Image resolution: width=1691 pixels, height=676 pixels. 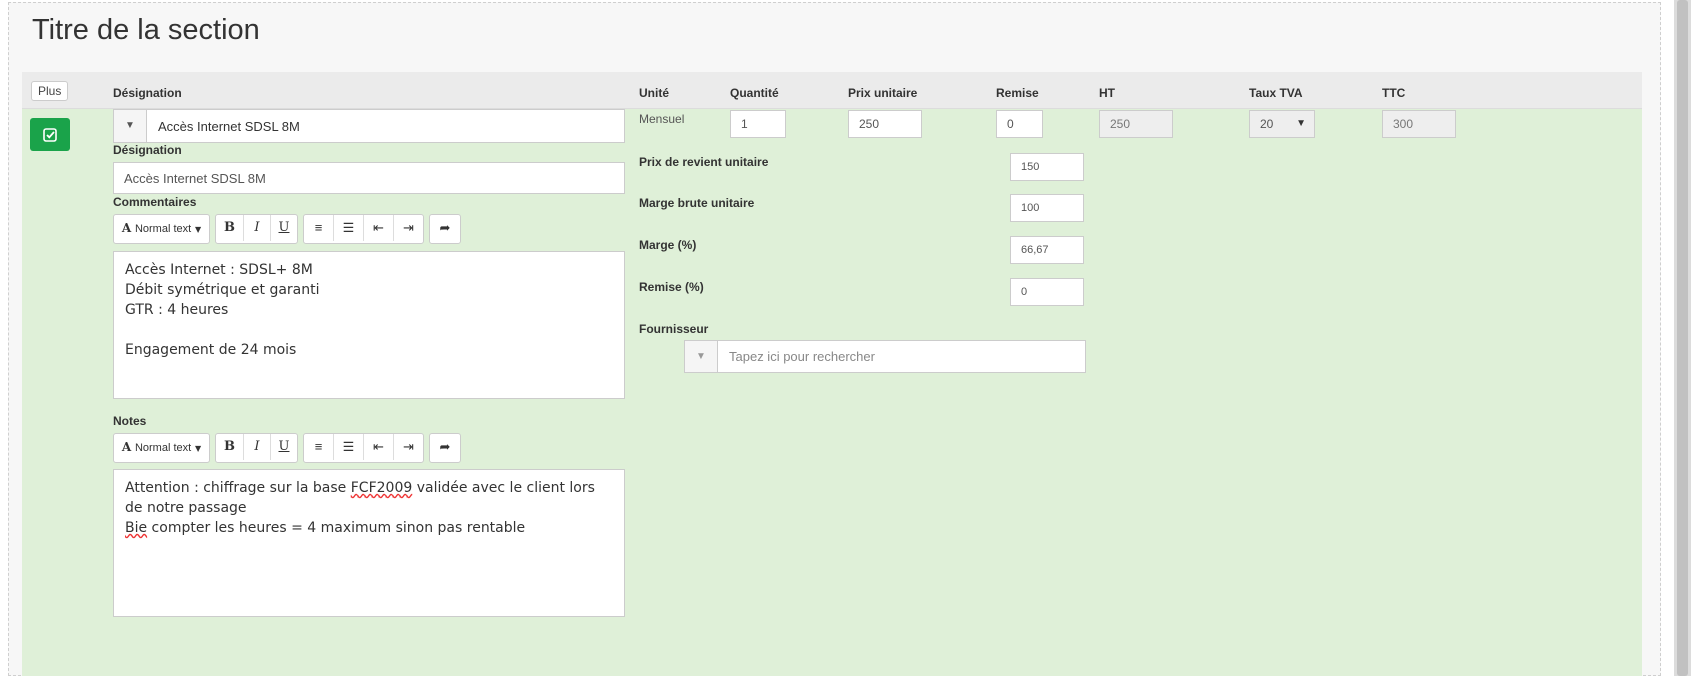 What do you see at coordinates (662, 119) in the screenshot?
I see `unite-value: Mensuel` at bounding box center [662, 119].